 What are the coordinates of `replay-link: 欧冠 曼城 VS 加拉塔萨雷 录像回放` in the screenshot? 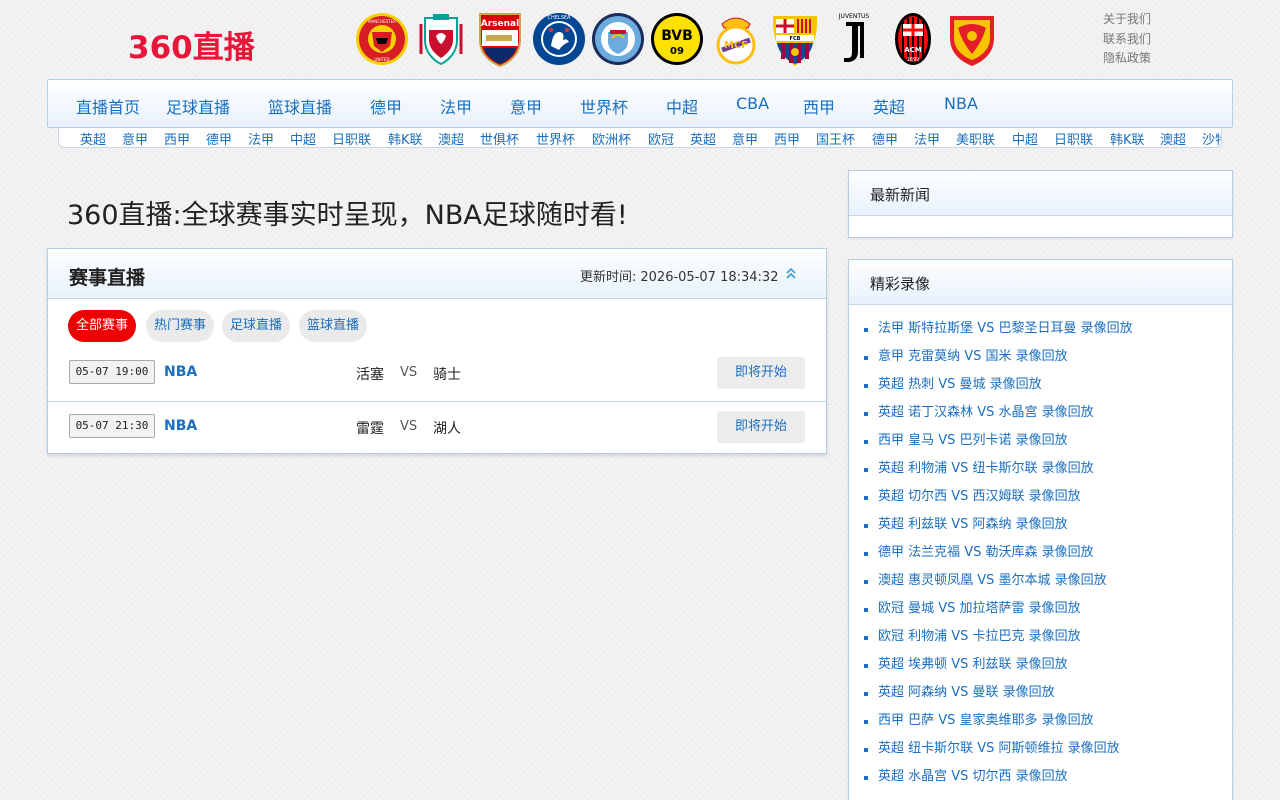 It's located at (979, 608).